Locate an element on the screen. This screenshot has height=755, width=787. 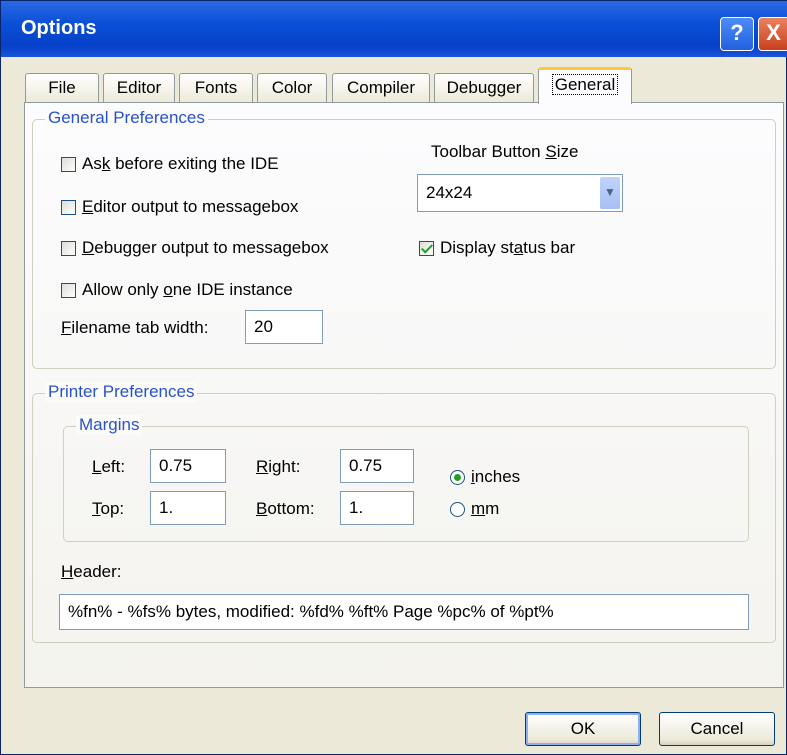
ask-exit-label: Ask before exiting the IDE is located at coordinates (180, 163).